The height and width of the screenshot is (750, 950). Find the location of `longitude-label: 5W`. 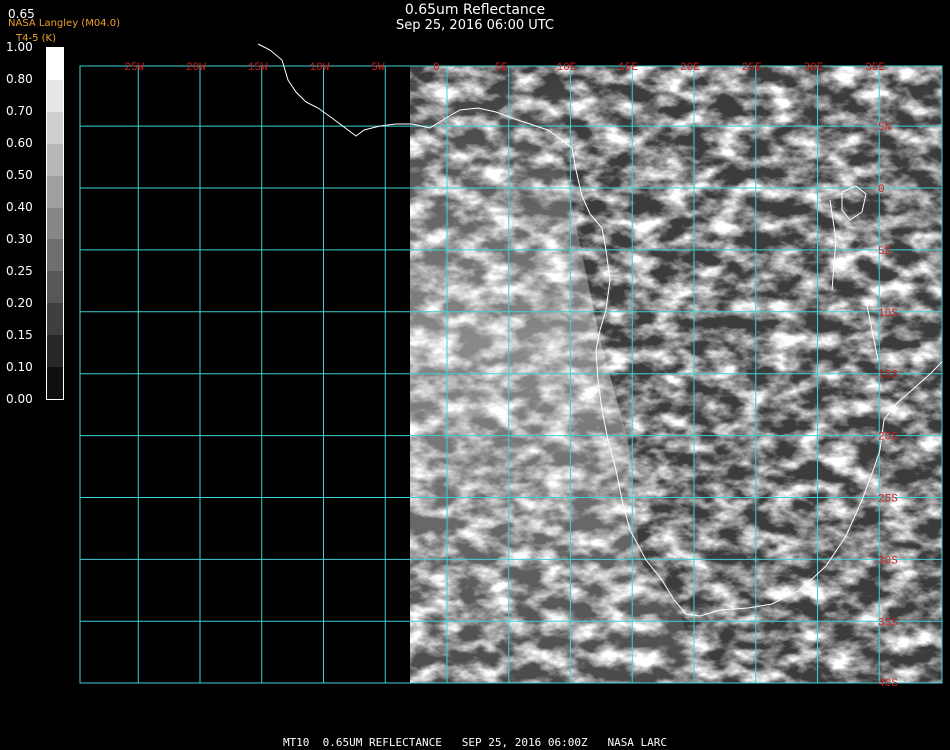

longitude-label: 5W is located at coordinates (378, 68).